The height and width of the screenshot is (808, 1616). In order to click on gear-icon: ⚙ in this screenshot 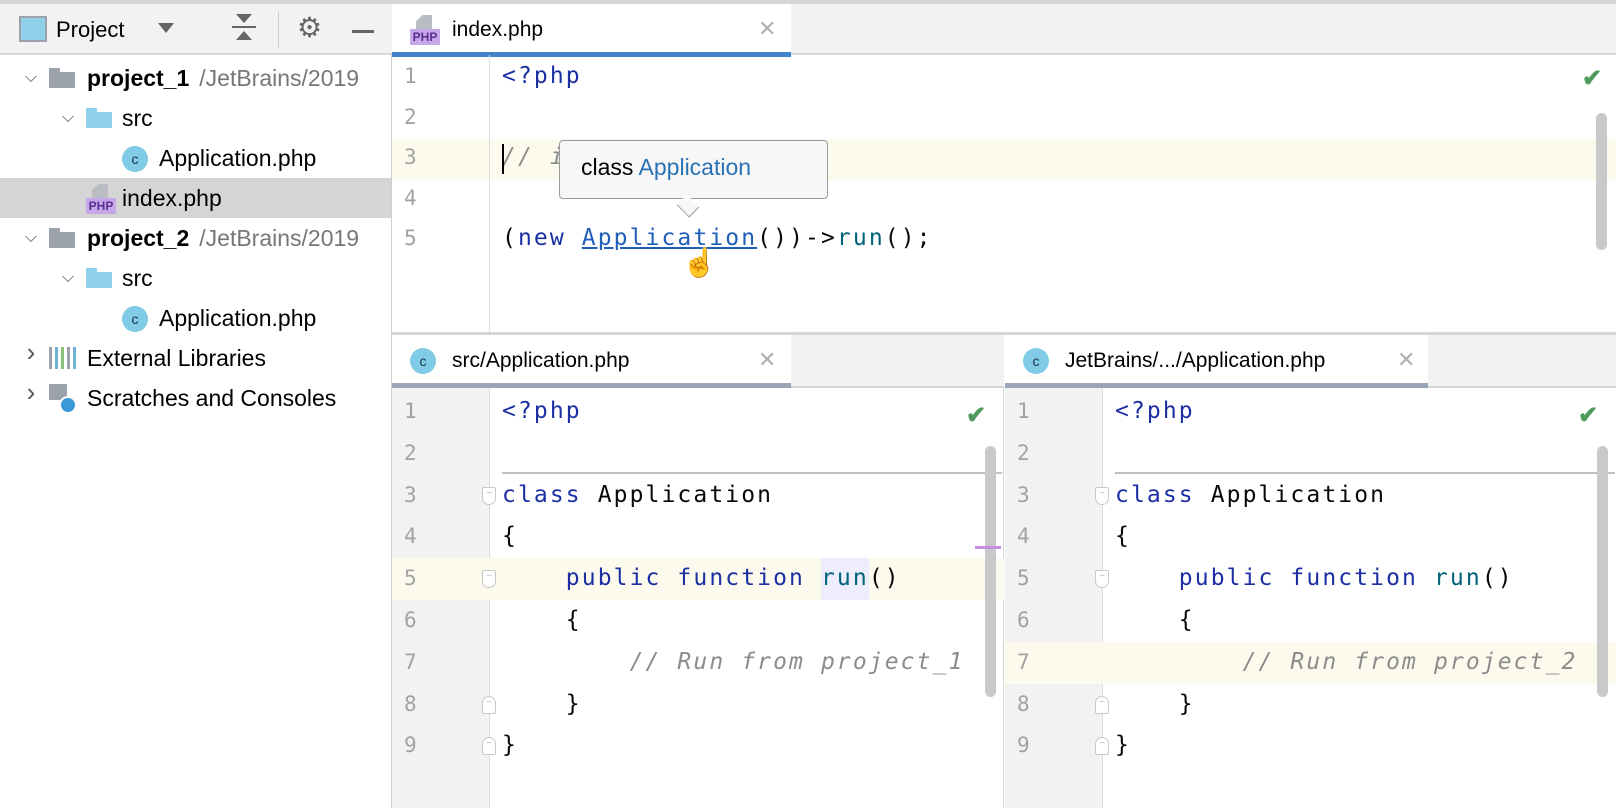, I will do `click(309, 28)`.